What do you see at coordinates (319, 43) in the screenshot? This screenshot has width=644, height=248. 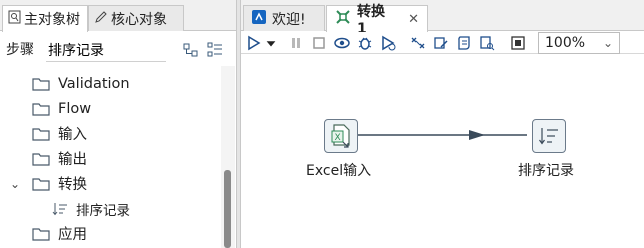 I see `stop-icon` at bounding box center [319, 43].